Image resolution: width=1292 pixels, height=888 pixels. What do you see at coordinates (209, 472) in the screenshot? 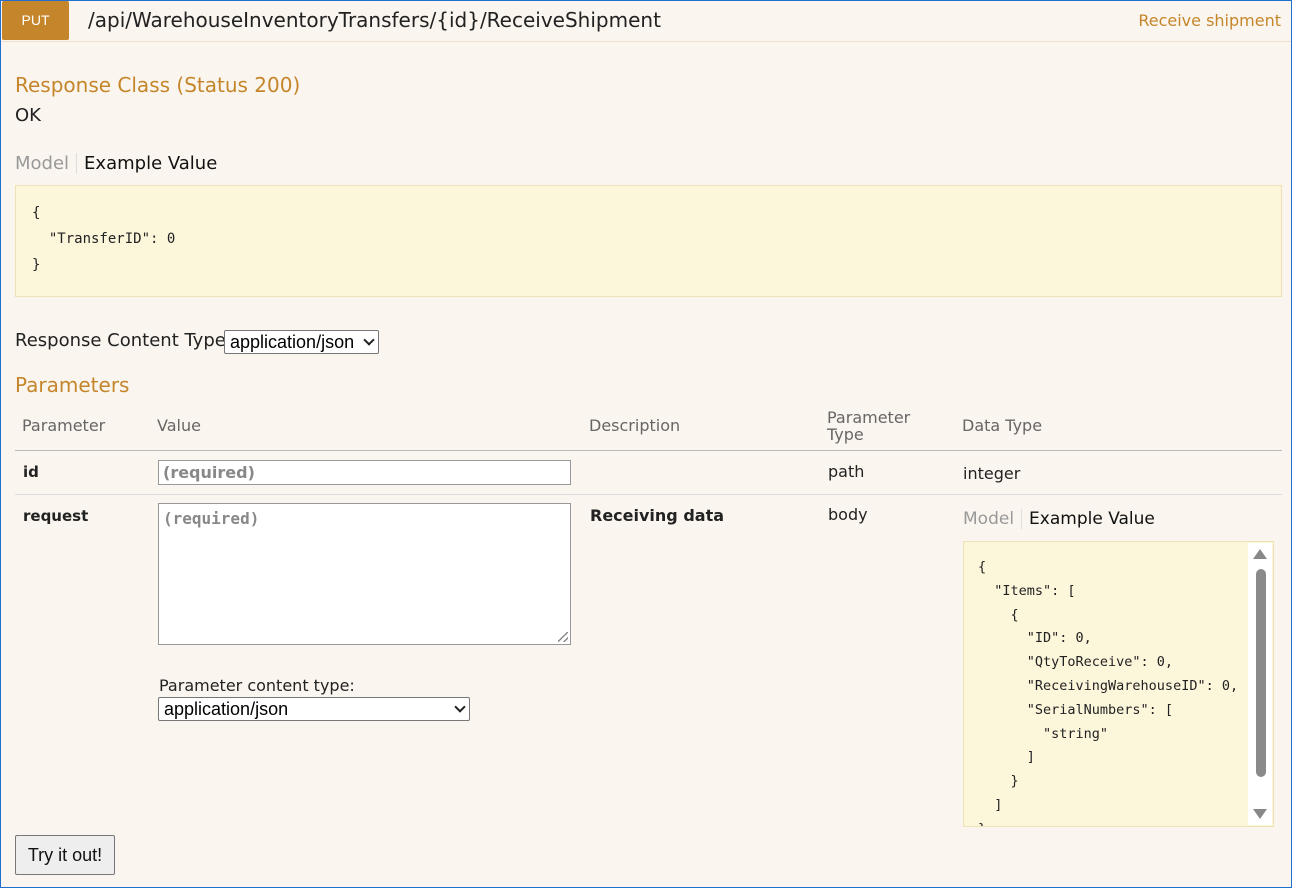
I see `param-id-placeholder: (required)` at bounding box center [209, 472].